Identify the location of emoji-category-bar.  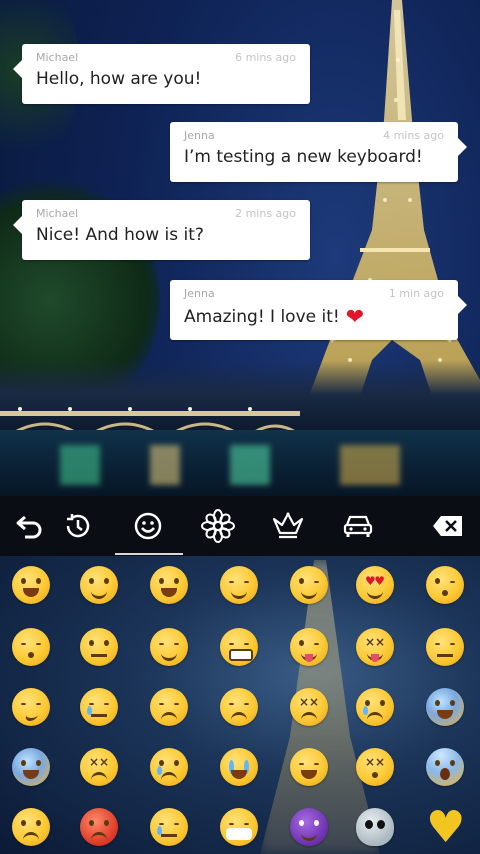
(240, 526).